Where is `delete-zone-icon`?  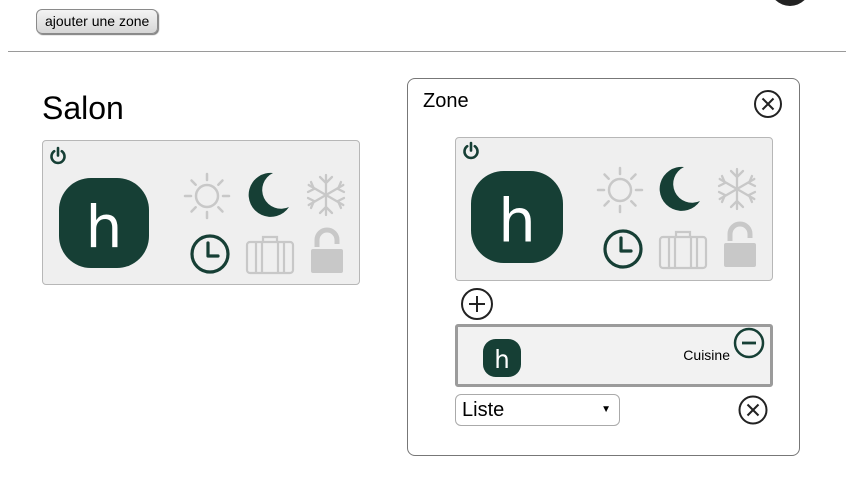
delete-zone-icon is located at coordinates (753, 410).